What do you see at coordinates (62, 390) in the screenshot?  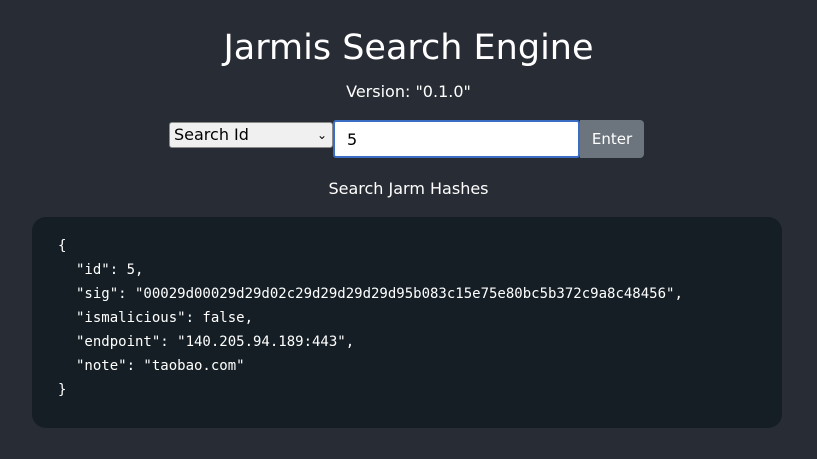 I see `json-close-brace: }` at bounding box center [62, 390].